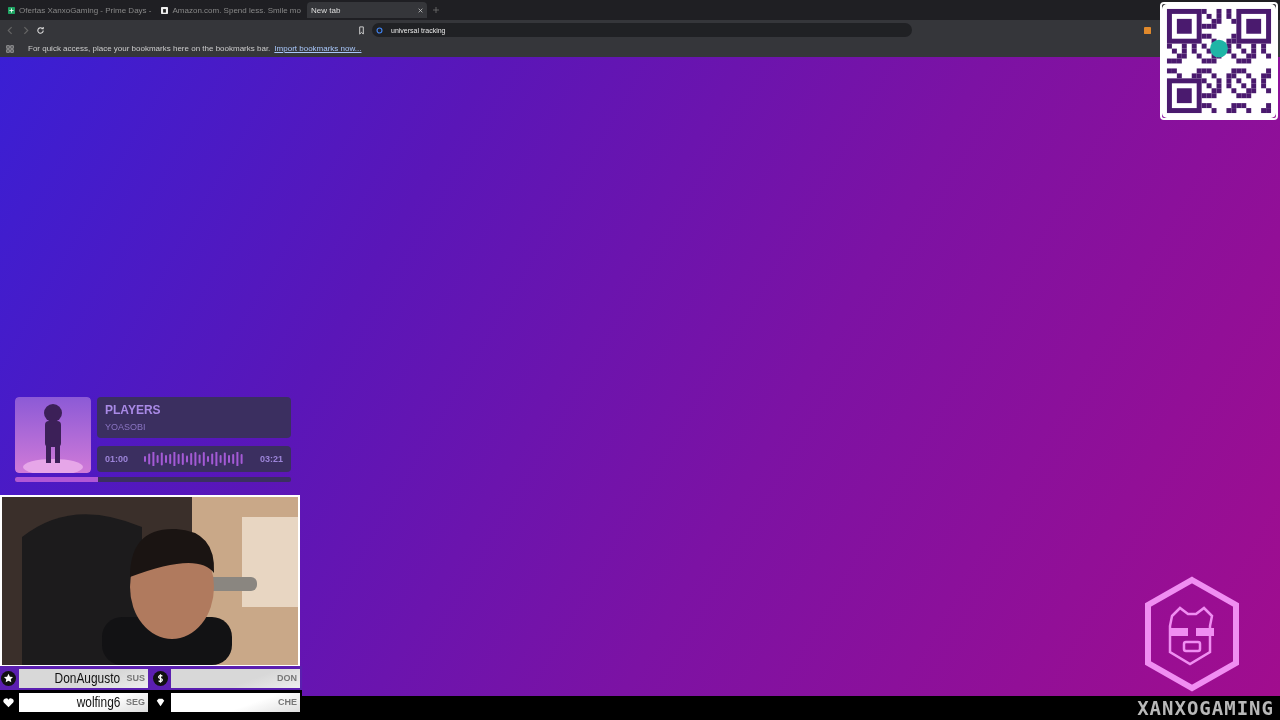 The width and height of the screenshot is (1280, 720). What do you see at coordinates (135, 678) in the screenshot?
I see `label-tag: SUS` at bounding box center [135, 678].